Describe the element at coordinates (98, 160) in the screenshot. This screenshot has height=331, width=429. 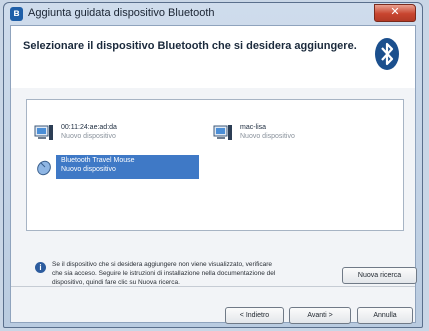
I see `device-name: Bluetooth Travel Mouse` at that location.